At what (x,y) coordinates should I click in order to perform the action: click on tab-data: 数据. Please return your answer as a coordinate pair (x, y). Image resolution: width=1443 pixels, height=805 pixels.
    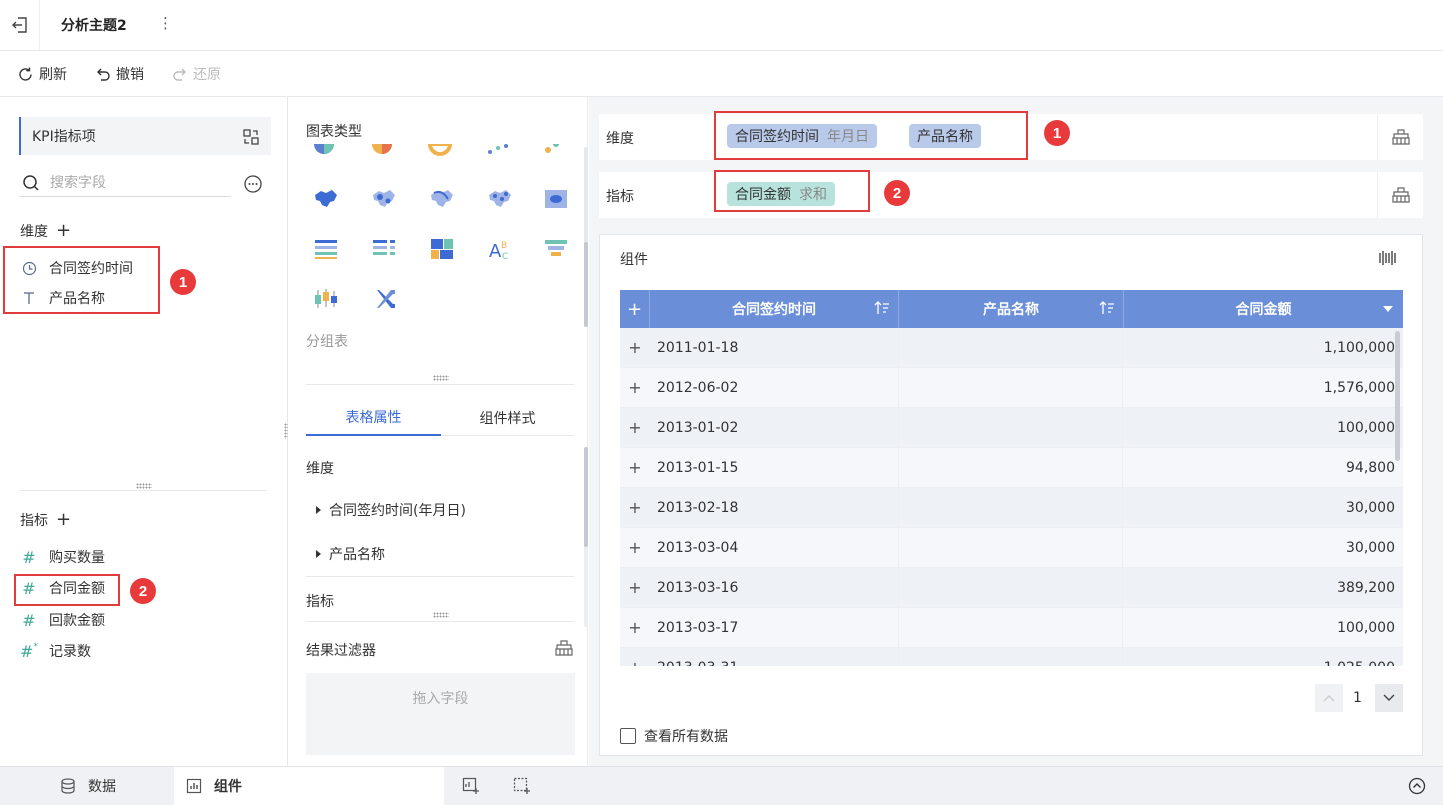
    Looking at the image, I should click on (88, 786).